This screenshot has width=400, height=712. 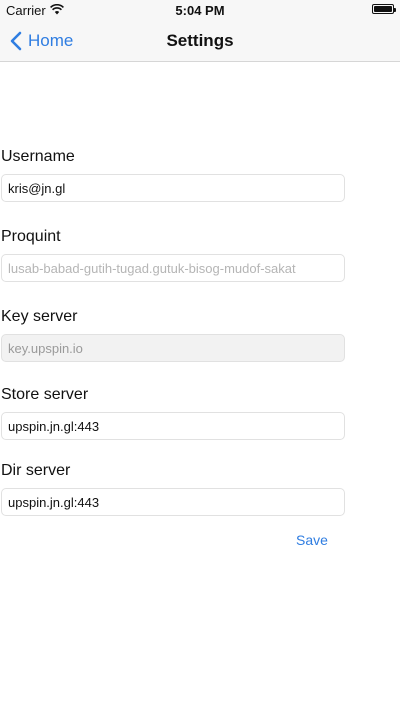 I want to click on store-server-label: Store server, so click(x=45, y=394).